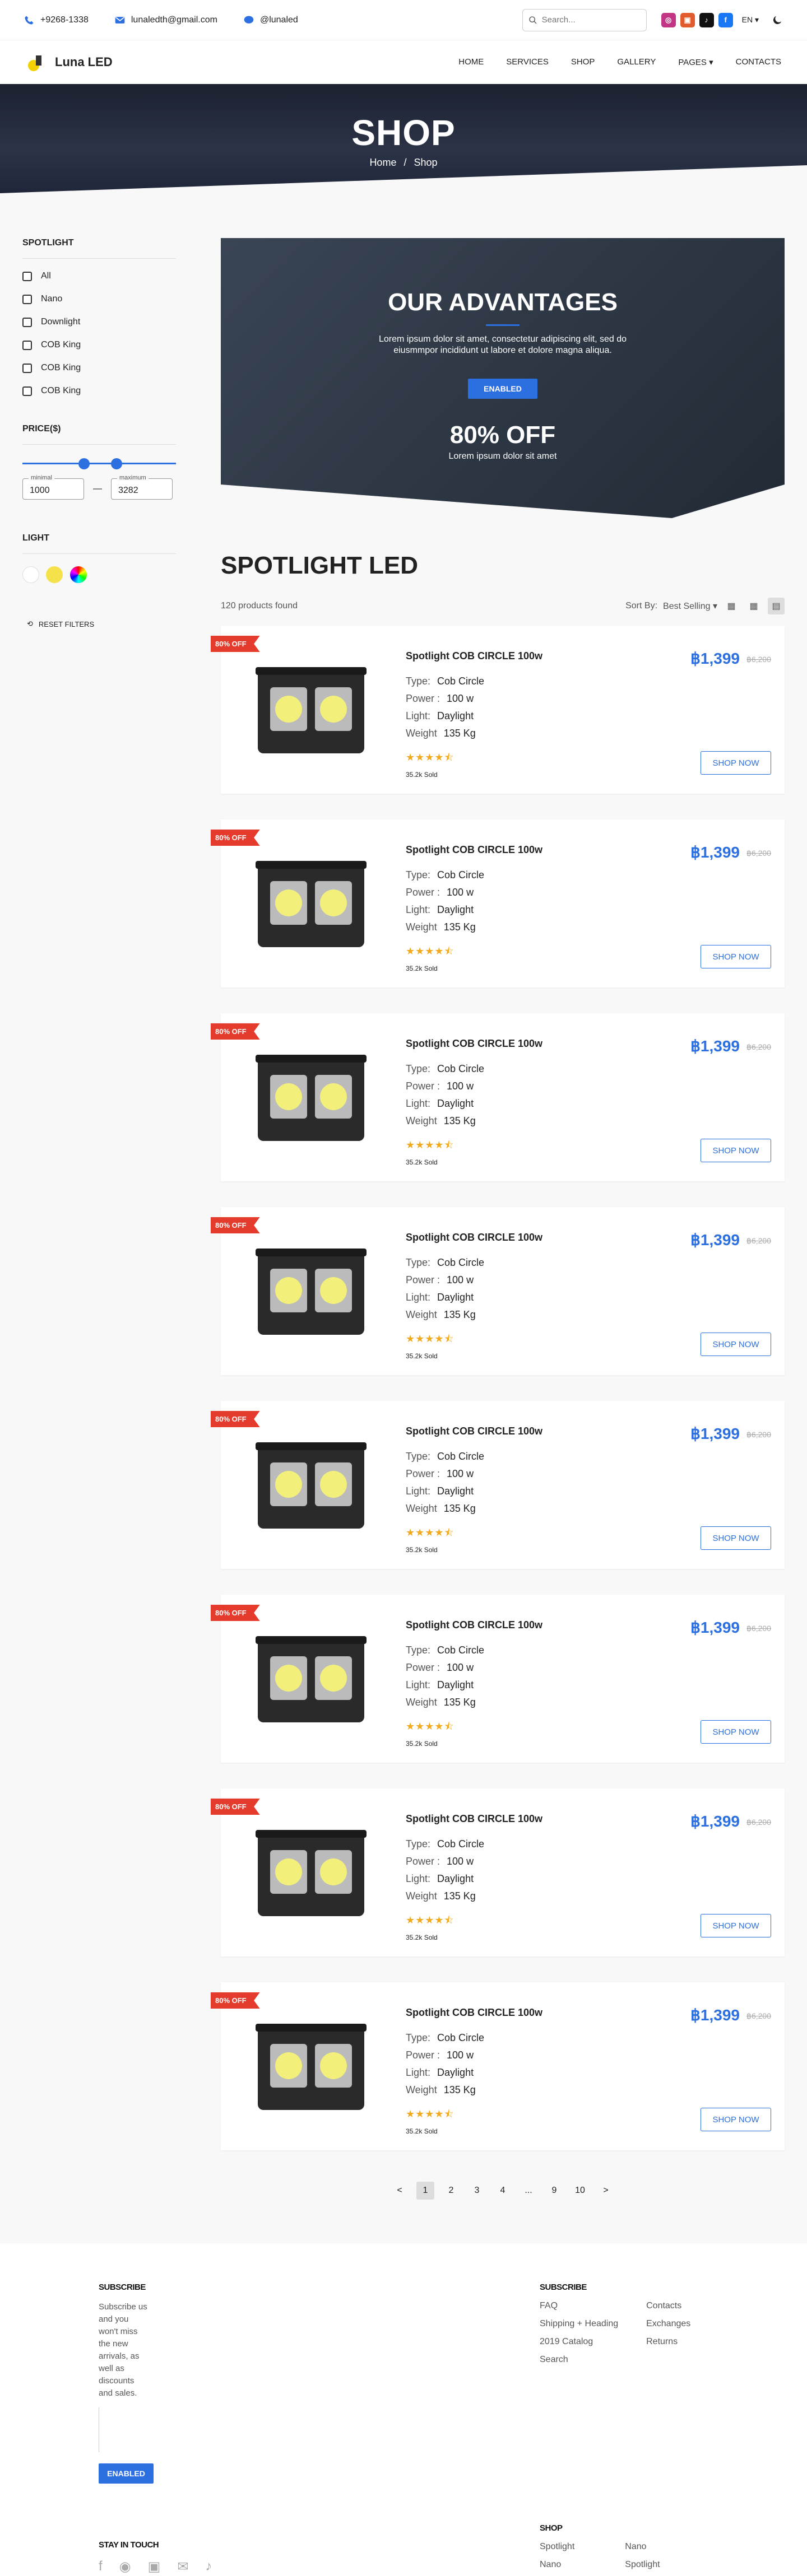  What do you see at coordinates (99, 299) in the screenshot?
I see `filter-option: Nano` at bounding box center [99, 299].